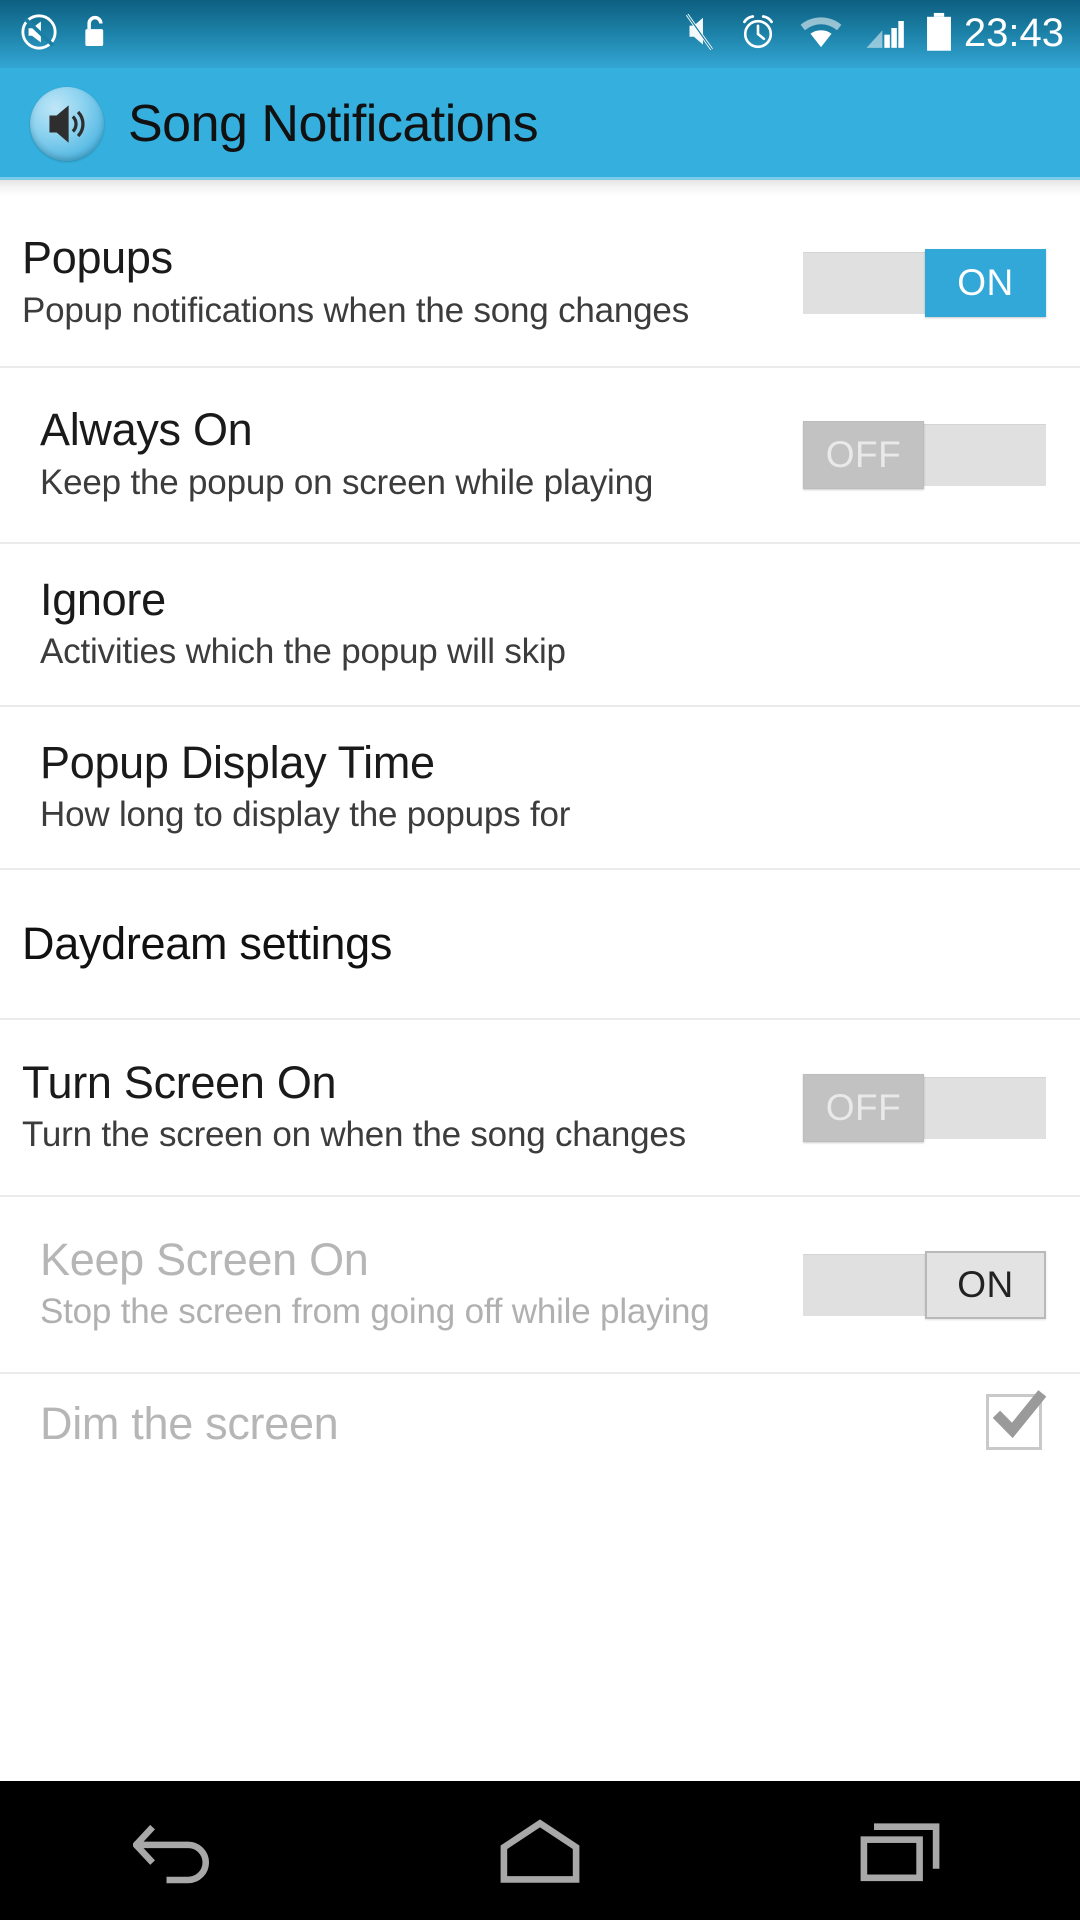 The height and width of the screenshot is (1920, 1080). I want to click on list-top-shadow, so click(540, 188).